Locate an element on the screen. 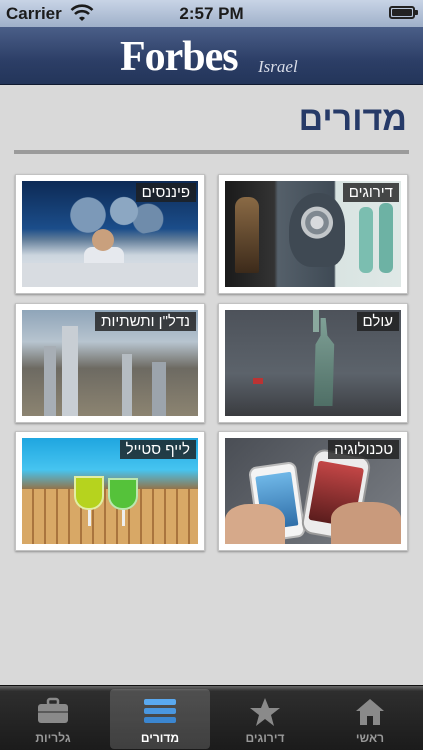  tab-label: גלריות is located at coordinates (53, 738).